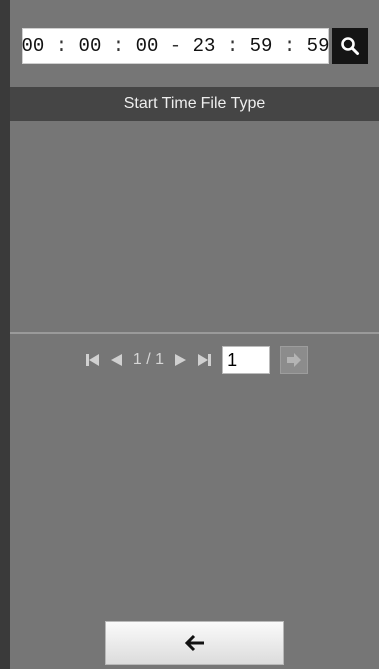  Describe the element at coordinates (318, 46) in the screenshot. I see `end-second: 59` at that location.